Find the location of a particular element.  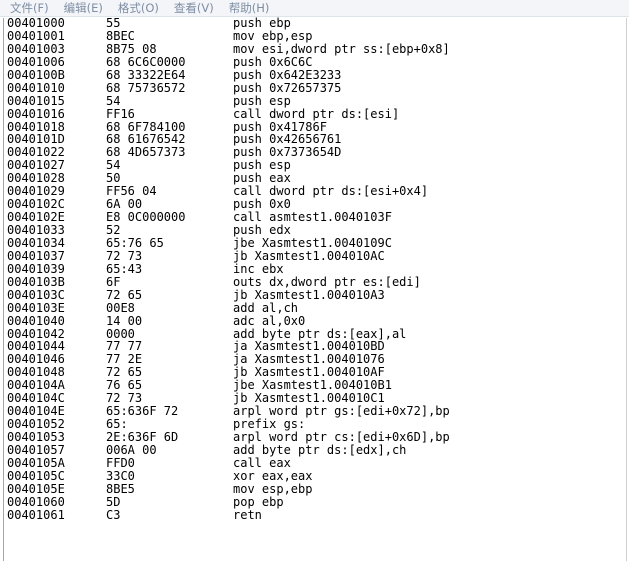

instruction-cell: add byte ptr ds:[edx],ch is located at coordinates (320, 449).